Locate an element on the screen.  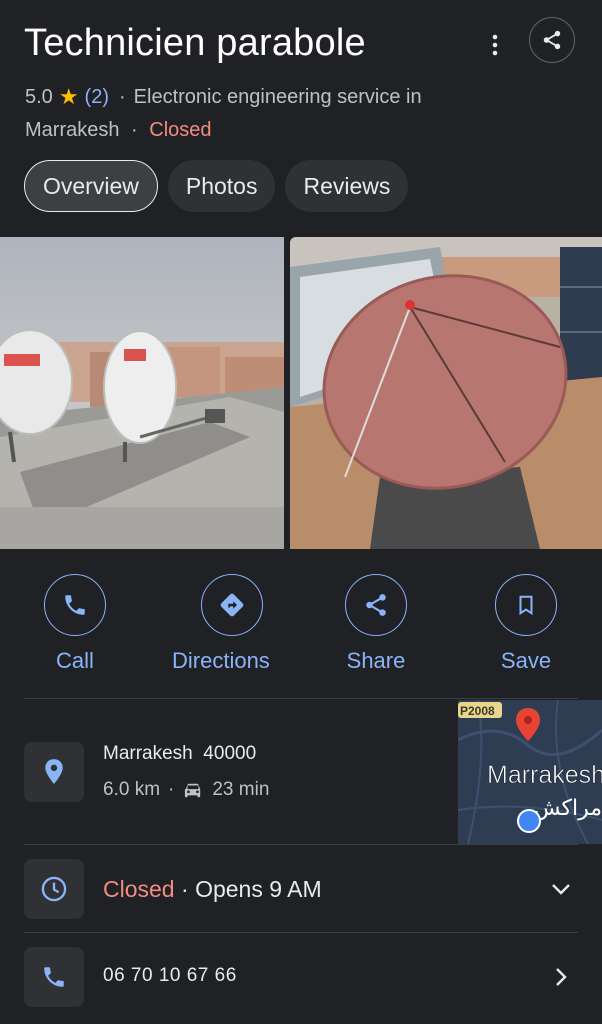
chevron-right-icon is located at coordinates (561, 977).